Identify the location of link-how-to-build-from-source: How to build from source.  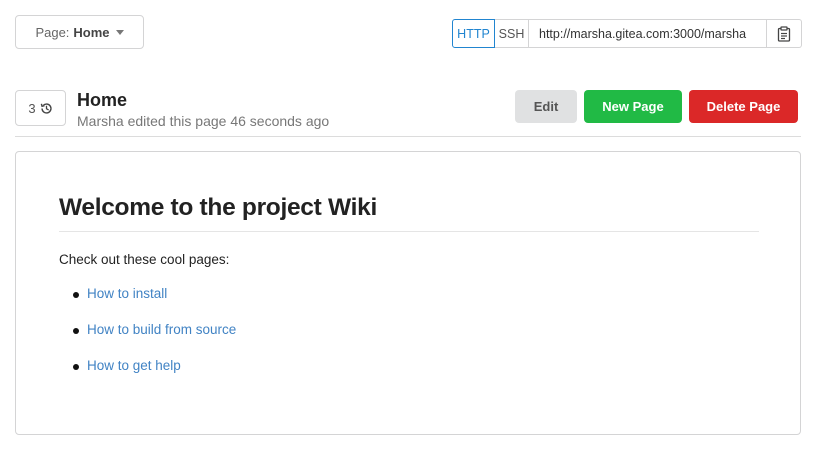
(161, 329).